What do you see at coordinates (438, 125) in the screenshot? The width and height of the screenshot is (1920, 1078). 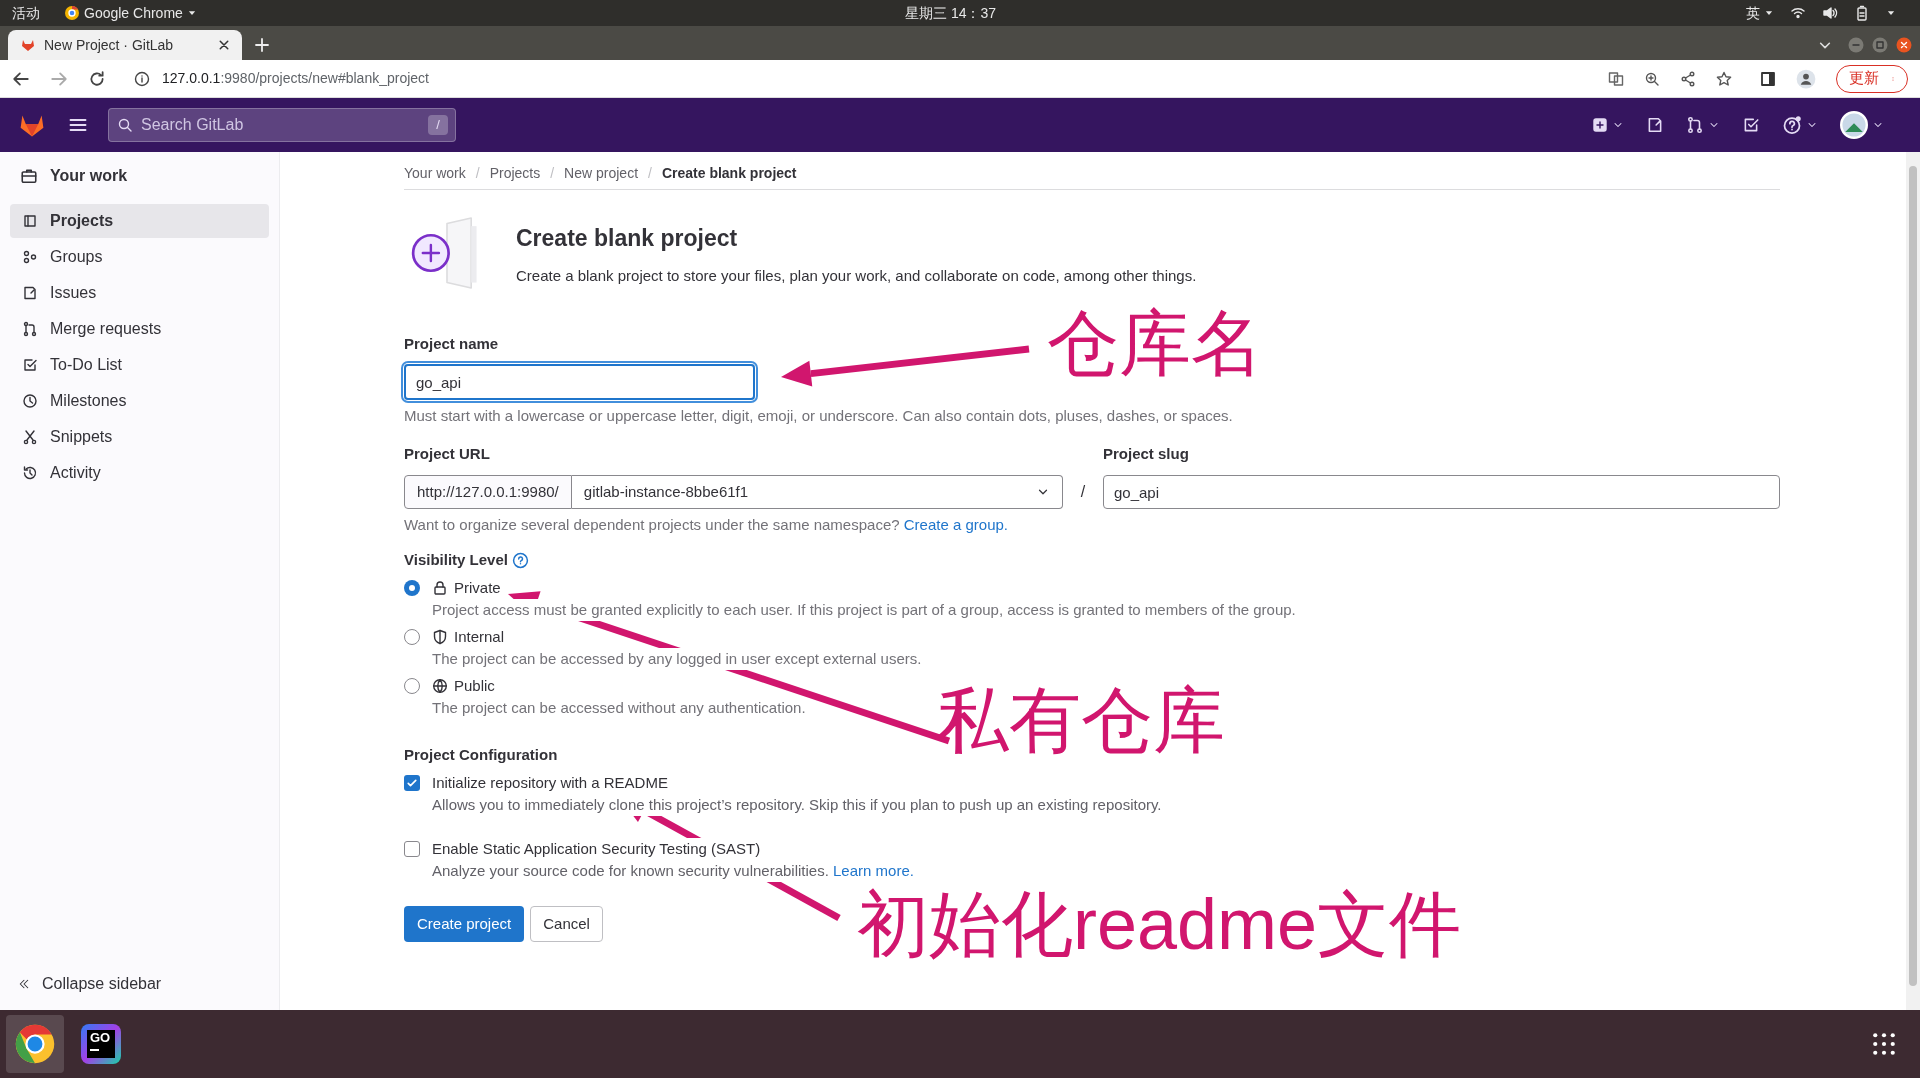 I see `keyboard-shortcut: /` at bounding box center [438, 125].